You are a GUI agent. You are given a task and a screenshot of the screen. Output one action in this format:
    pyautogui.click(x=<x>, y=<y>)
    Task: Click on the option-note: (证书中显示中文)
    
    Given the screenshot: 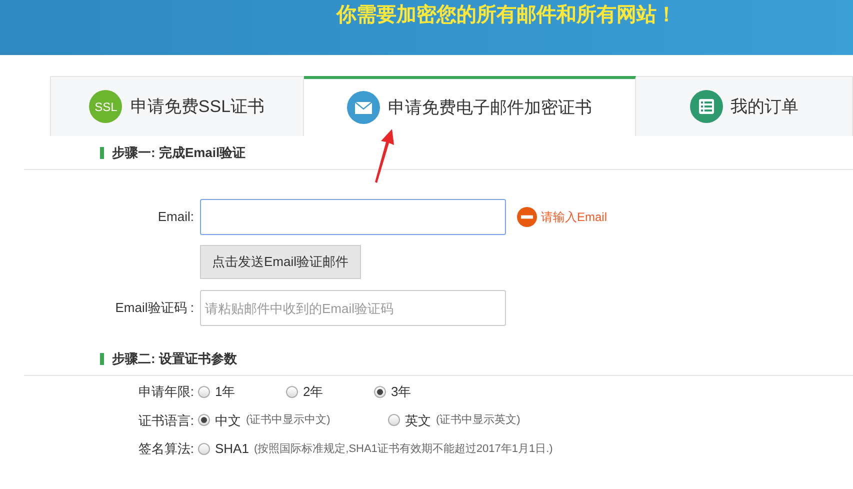 What is the action you would take?
    pyautogui.click(x=288, y=420)
    